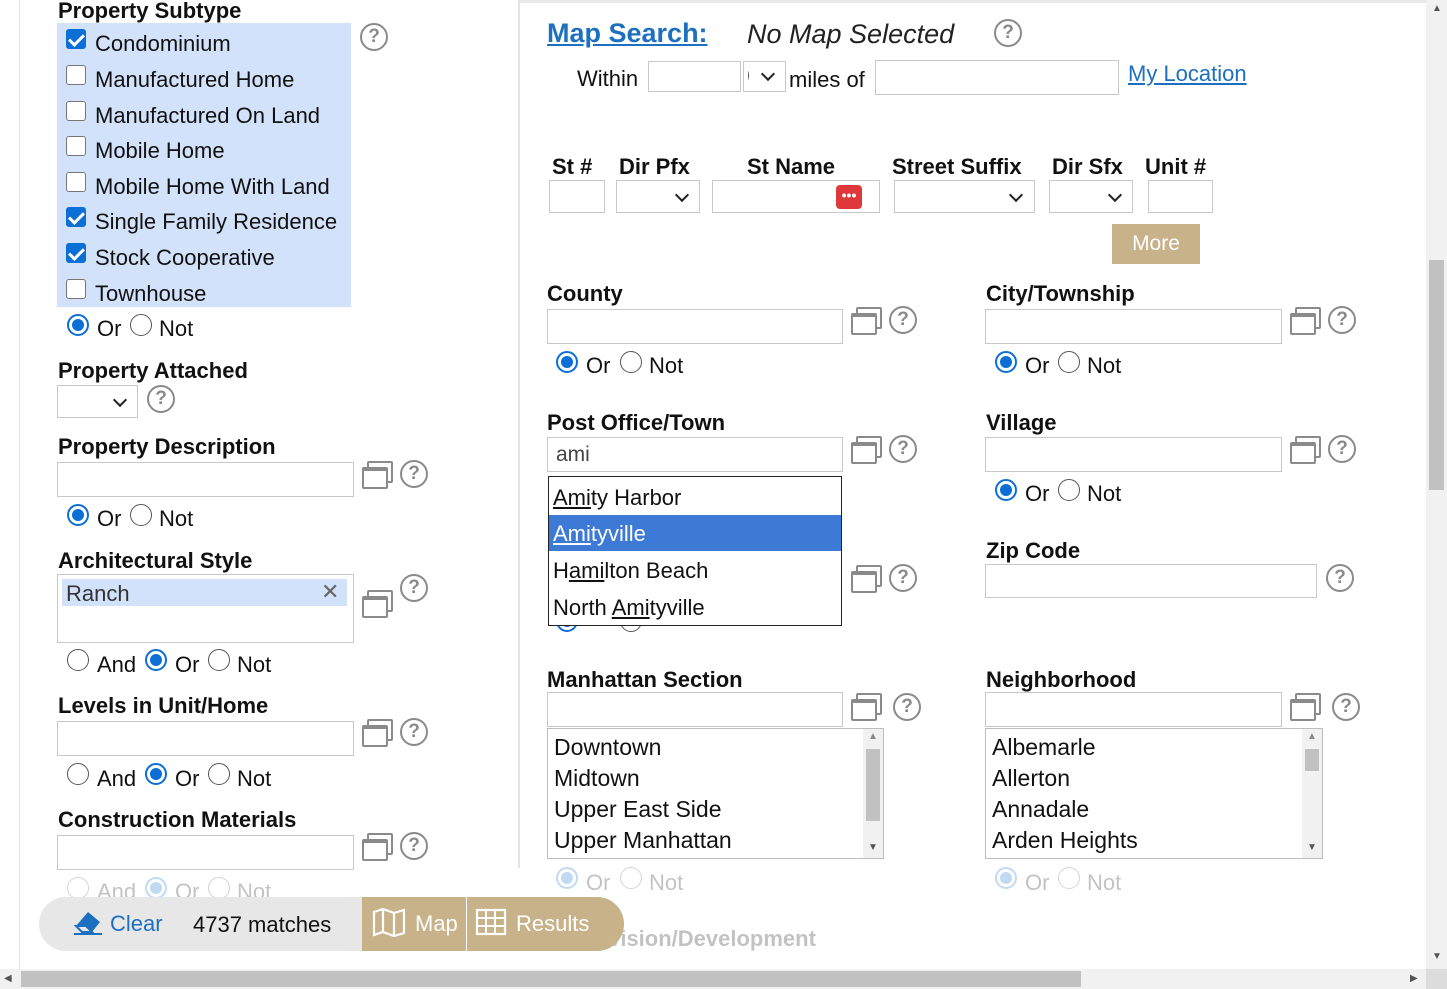 Image resolution: width=1447 pixels, height=989 pixels. What do you see at coordinates (141, 325) in the screenshot?
I see `subtype-not-radio` at bounding box center [141, 325].